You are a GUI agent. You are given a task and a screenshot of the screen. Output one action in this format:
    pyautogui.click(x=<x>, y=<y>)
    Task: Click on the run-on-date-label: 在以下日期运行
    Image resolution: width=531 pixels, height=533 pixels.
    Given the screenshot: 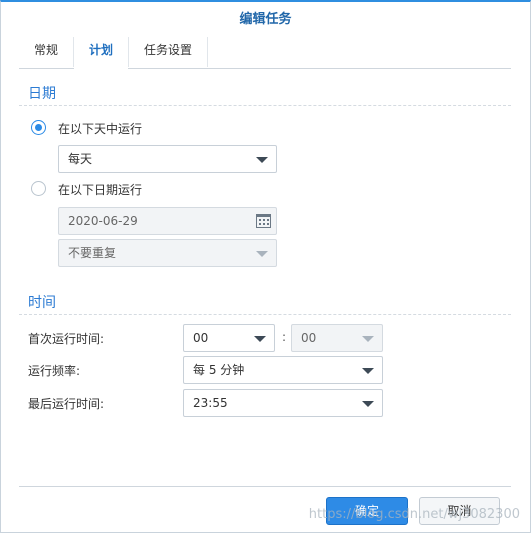 What is the action you would take?
    pyautogui.click(x=100, y=190)
    